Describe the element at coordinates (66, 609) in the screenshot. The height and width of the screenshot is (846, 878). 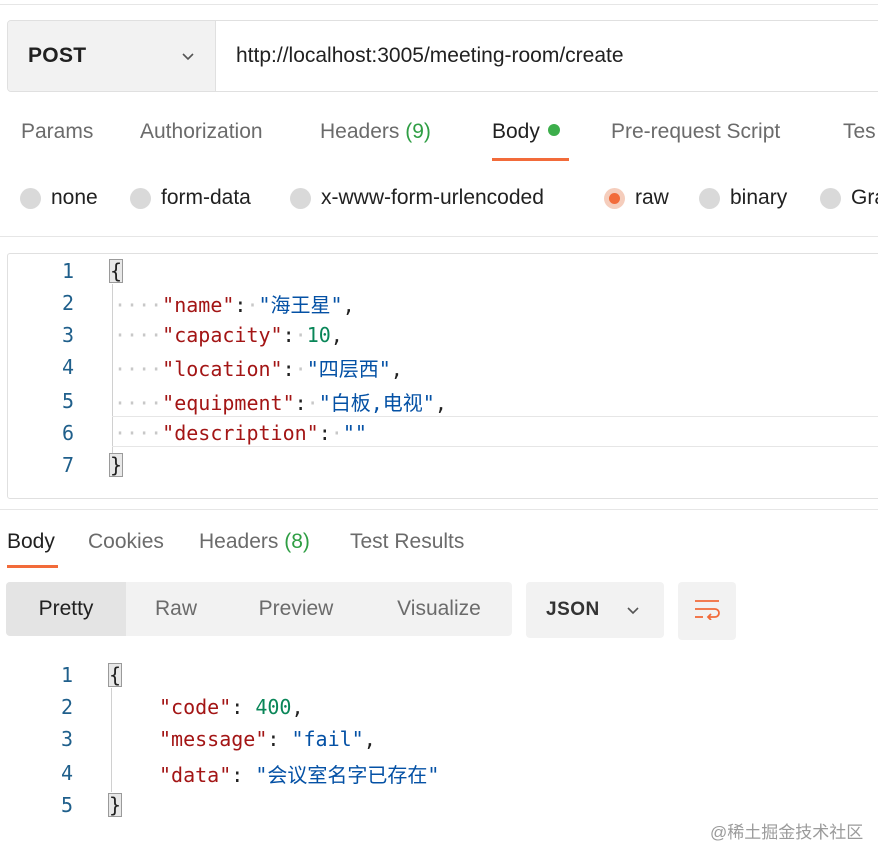
I see `view-pretty-button: Pretty` at that location.